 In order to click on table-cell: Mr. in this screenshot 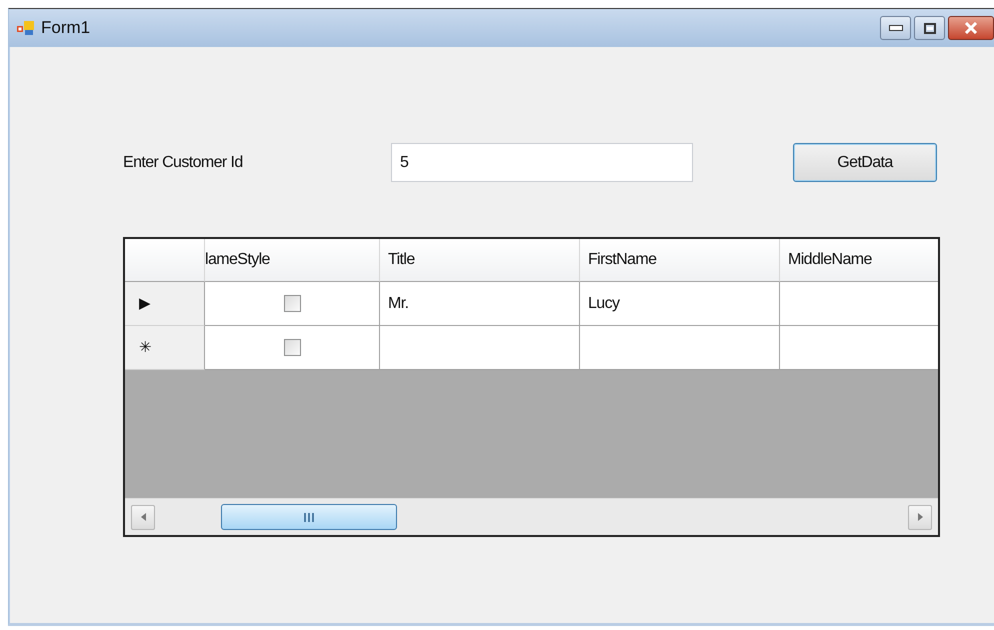, I will do `click(480, 304)`.